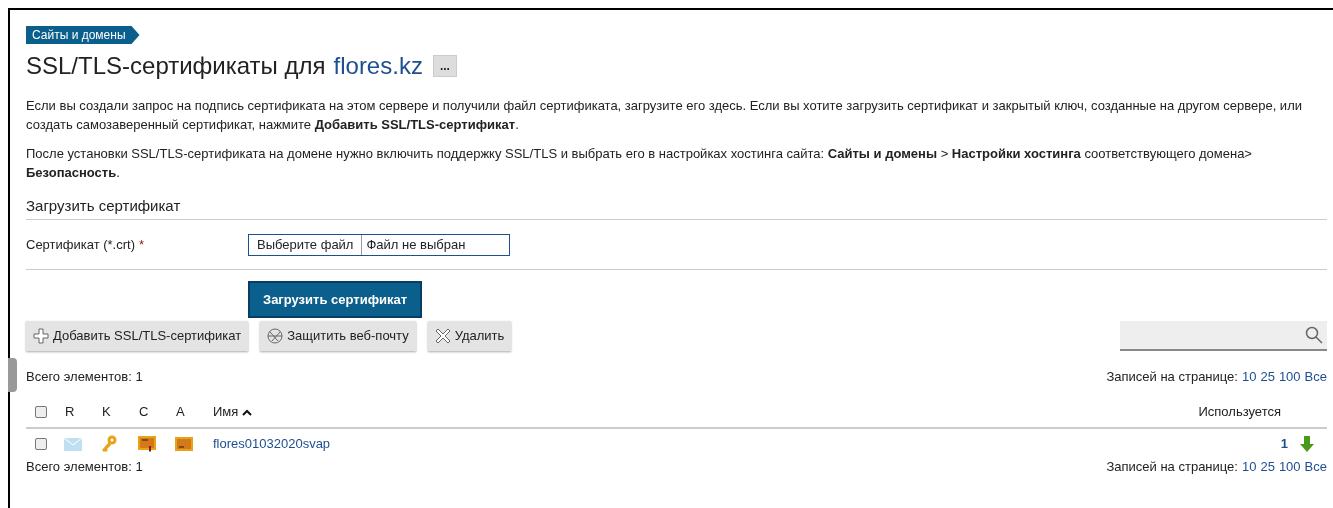  What do you see at coordinates (1307, 444) in the screenshot?
I see `download-arrow-icon` at bounding box center [1307, 444].